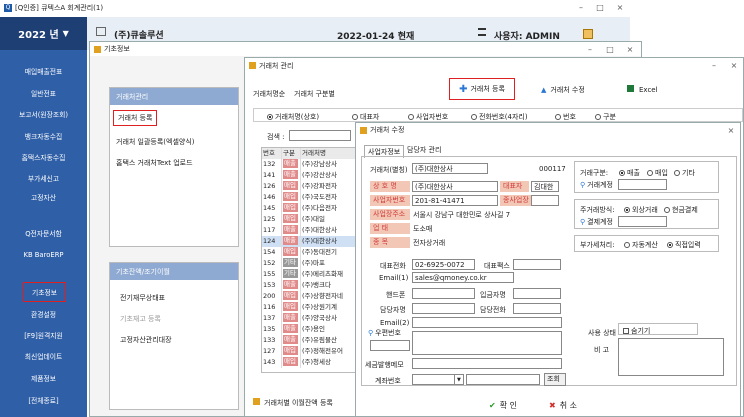 This screenshot has width=744, height=417. Describe the element at coordinates (424, 150) in the screenshot. I see `tab-contacts: 담당자 관리` at that location.